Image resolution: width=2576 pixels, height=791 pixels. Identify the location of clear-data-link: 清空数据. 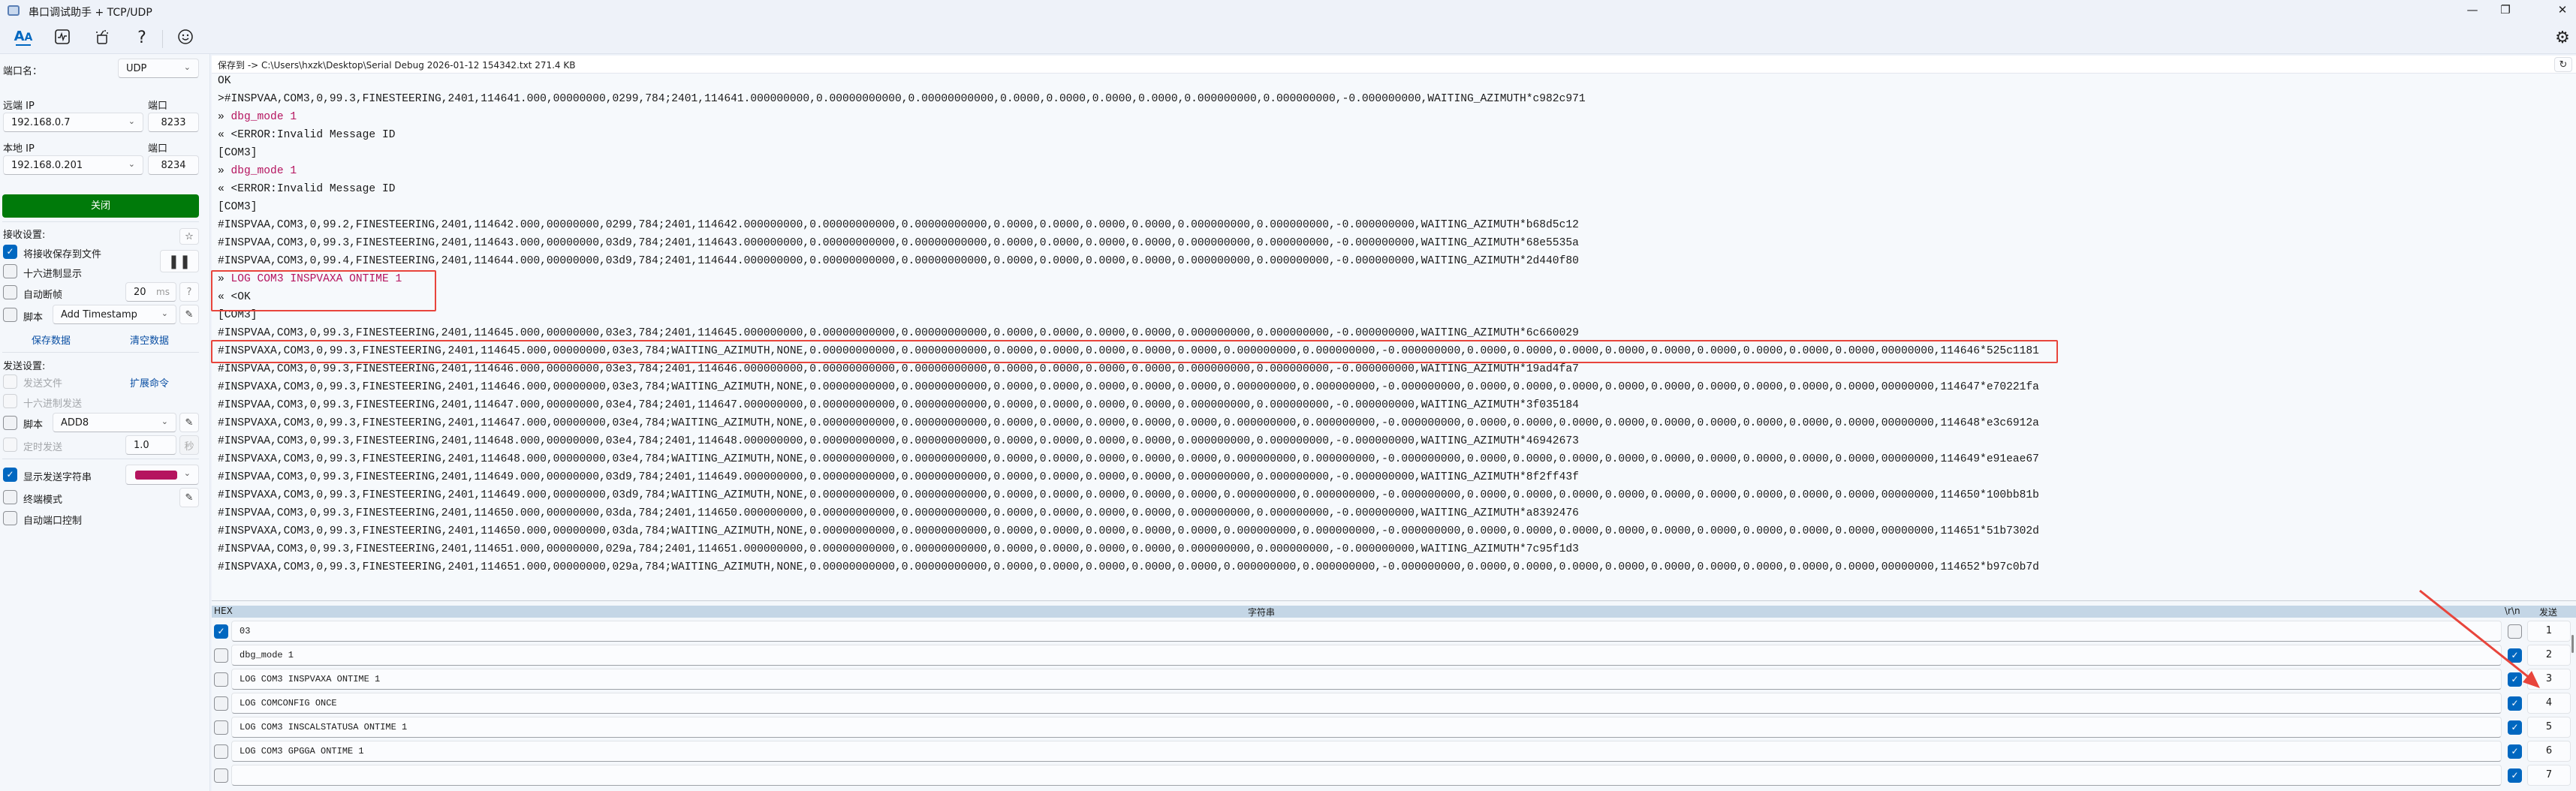
(149, 339).